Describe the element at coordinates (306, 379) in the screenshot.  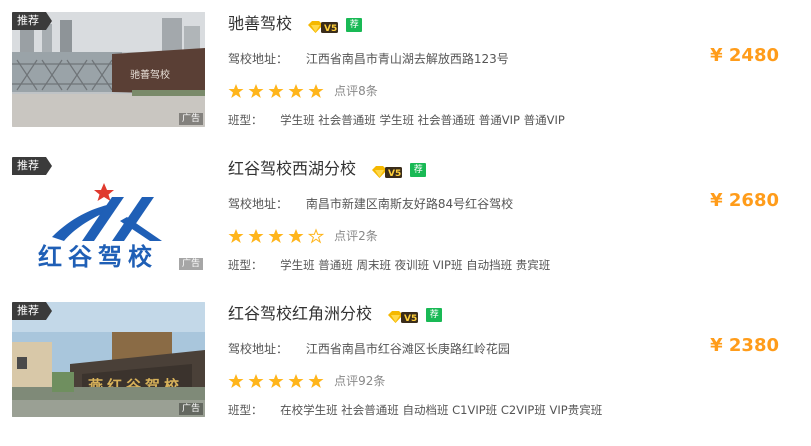
I see `star-rating: 点评92条` at that location.